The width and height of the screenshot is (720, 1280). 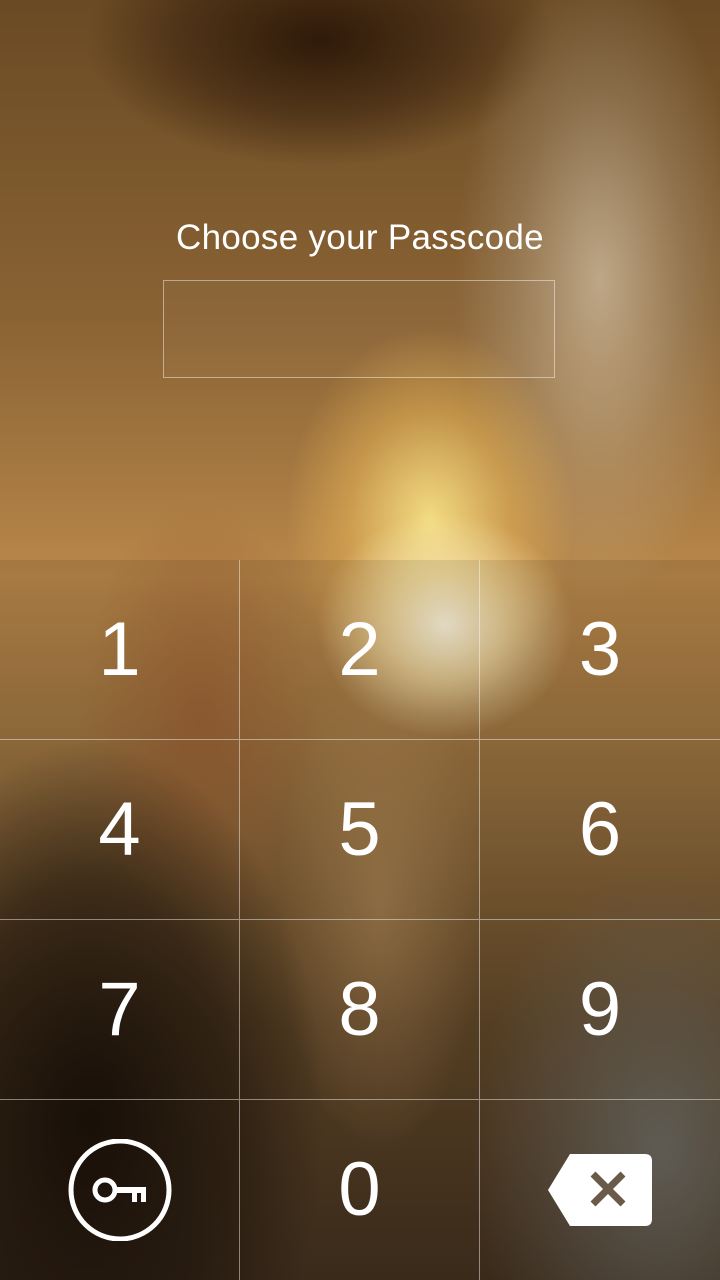 I want to click on key-9-label: 9, so click(x=600, y=1009).